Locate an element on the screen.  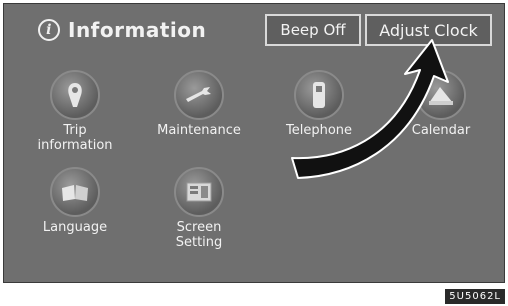
menu-item-language: Language is located at coordinates (75, 201).